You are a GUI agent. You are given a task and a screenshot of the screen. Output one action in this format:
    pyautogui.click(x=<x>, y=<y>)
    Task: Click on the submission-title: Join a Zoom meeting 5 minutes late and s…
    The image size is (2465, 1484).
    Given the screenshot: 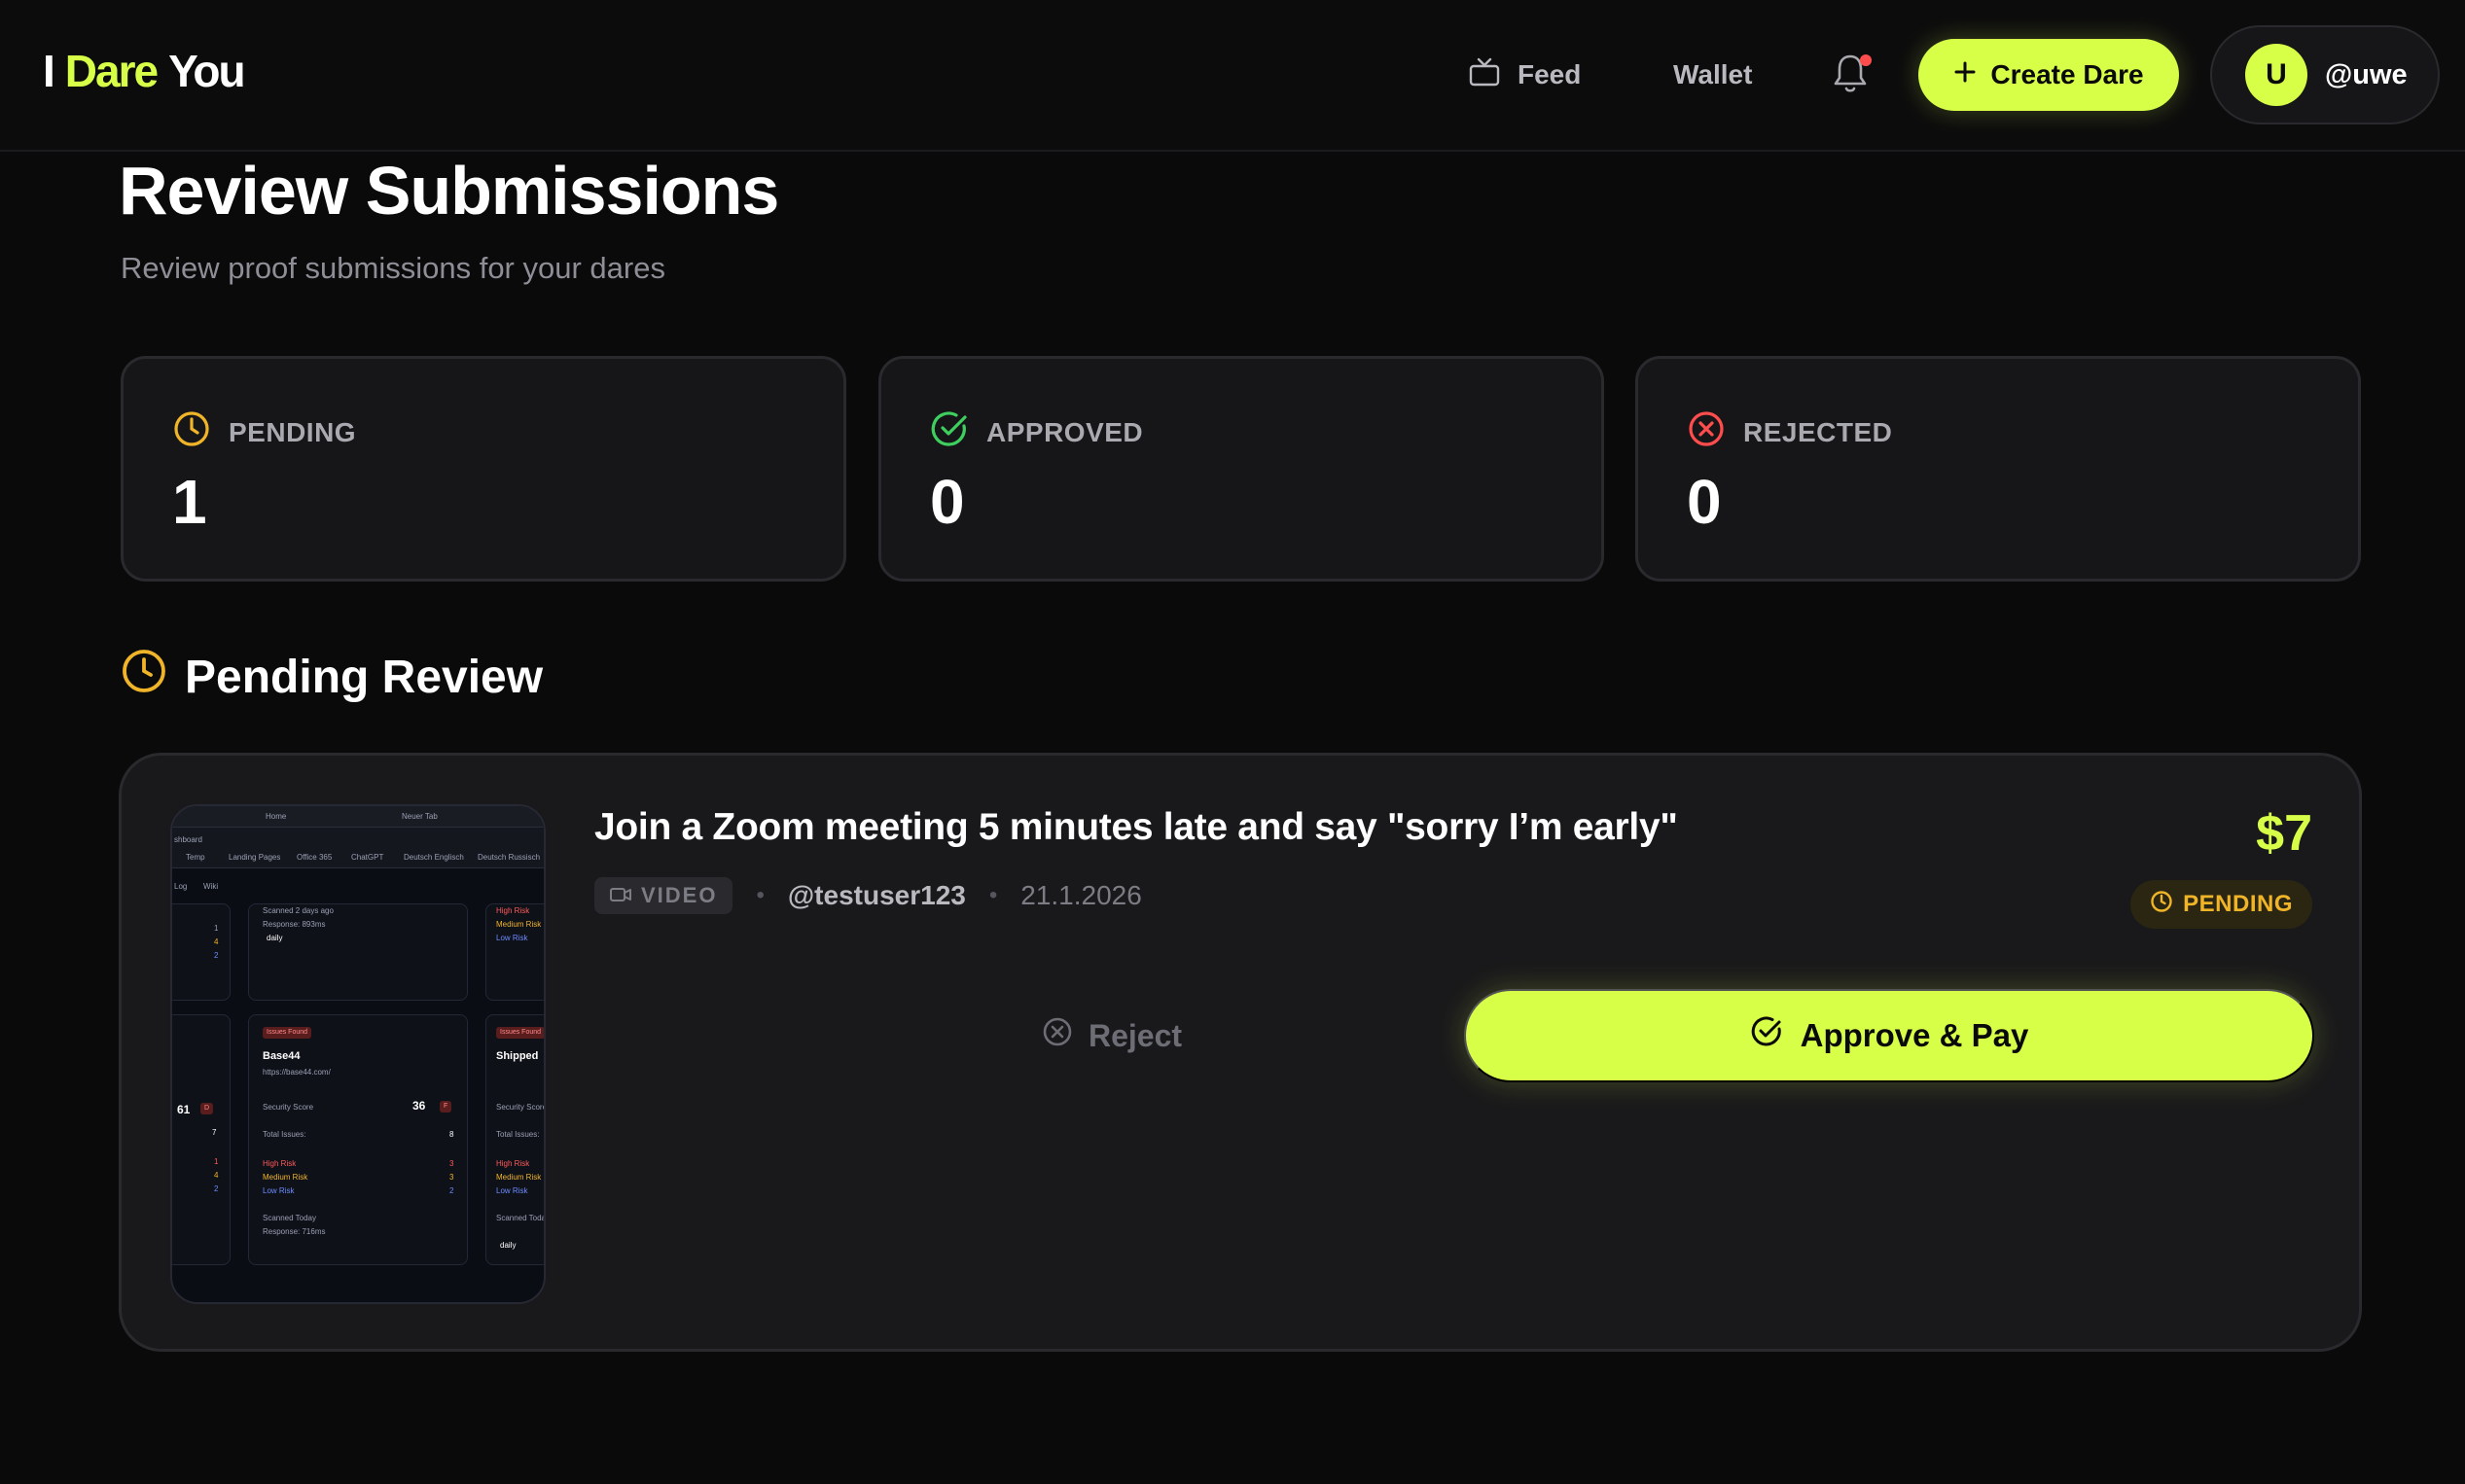 What is the action you would take?
    pyautogui.click(x=1136, y=827)
    